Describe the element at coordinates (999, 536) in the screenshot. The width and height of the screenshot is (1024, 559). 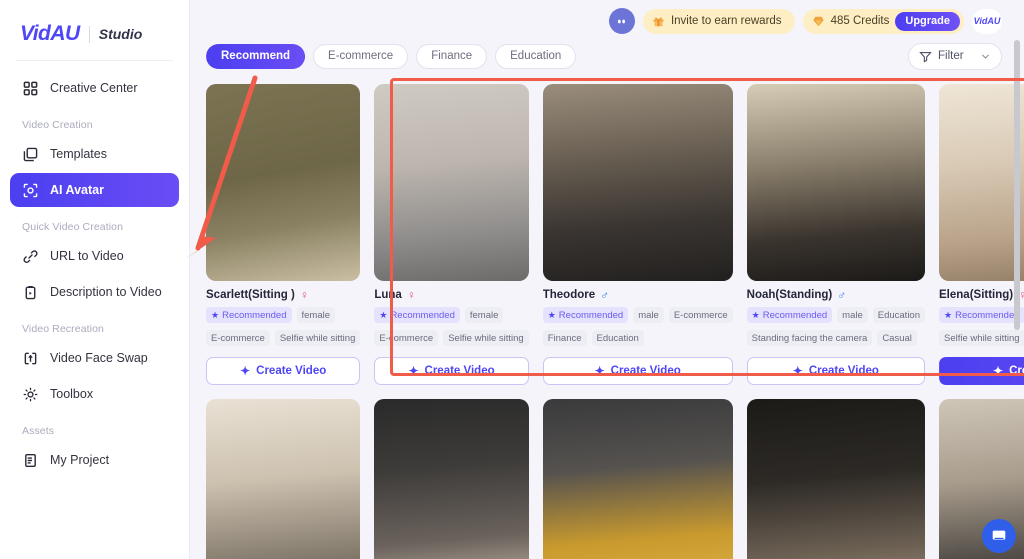
I see `chat-support-button` at that location.